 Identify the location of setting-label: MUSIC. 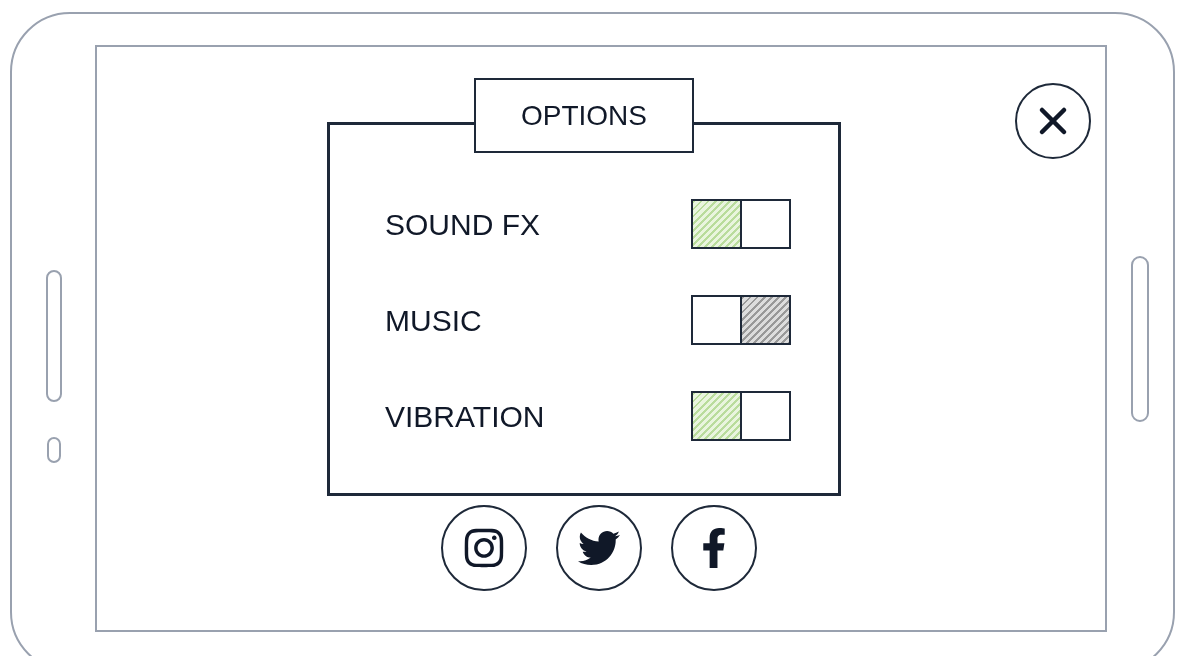
(433, 320).